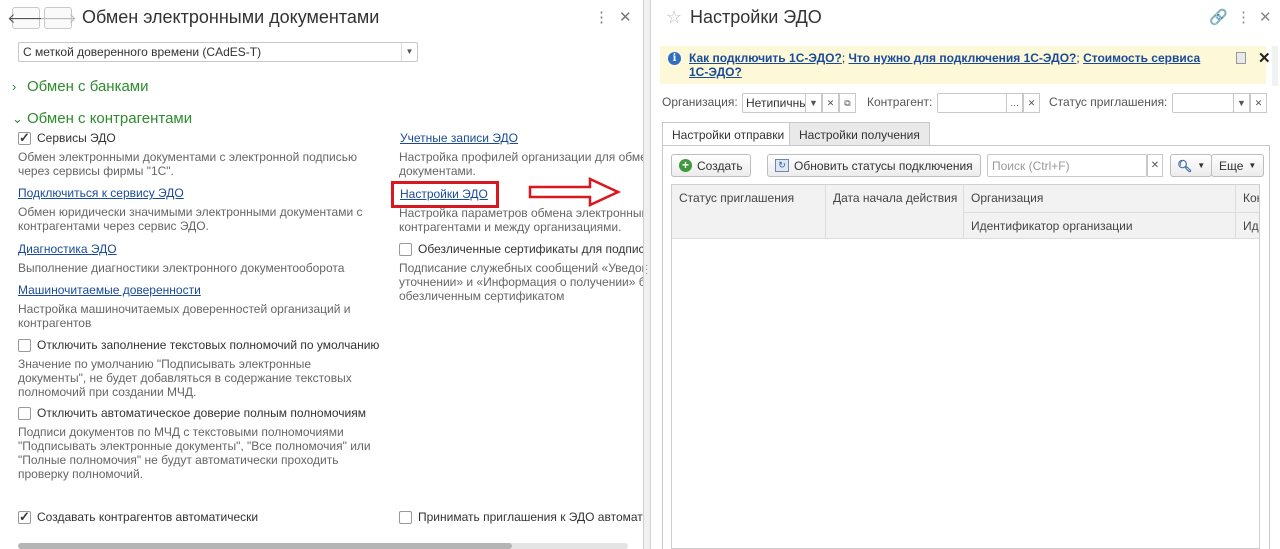  What do you see at coordinates (1241, 58) in the screenshot?
I see `document-icon` at bounding box center [1241, 58].